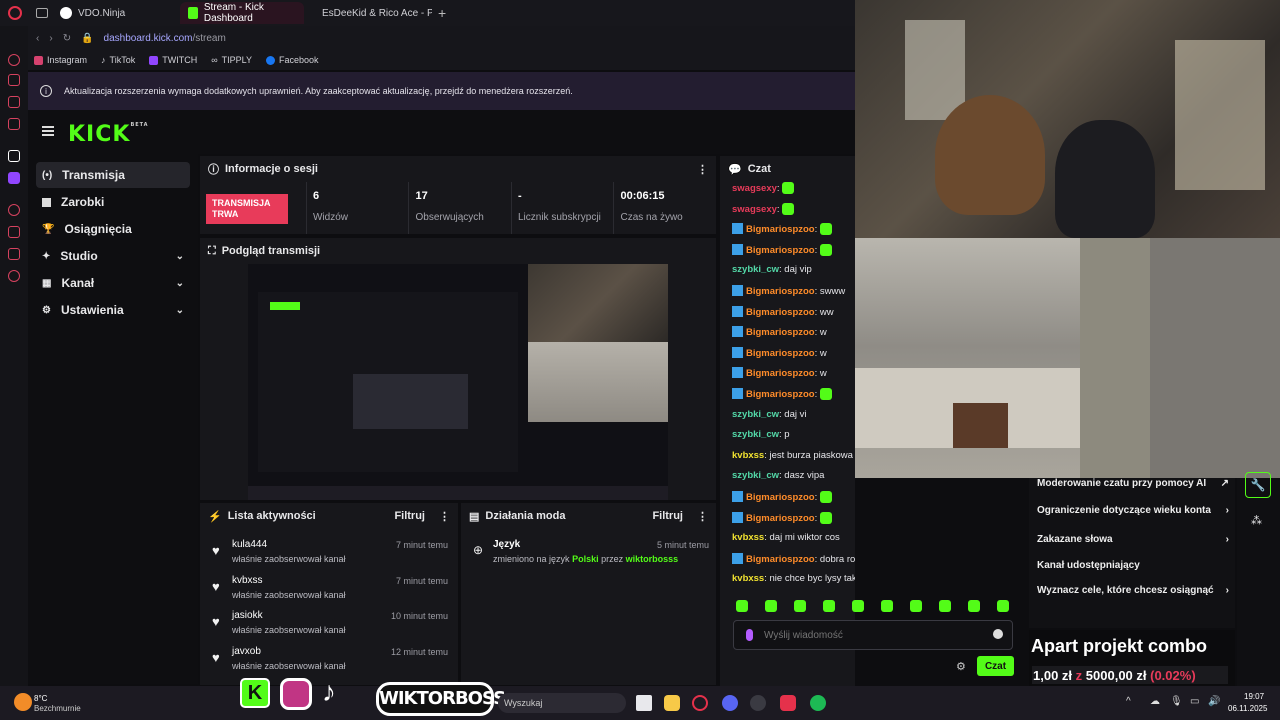 This screenshot has width=1280, height=720. Describe the element at coordinates (14, 102) in the screenshot. I see `messenger-icon` at that location.